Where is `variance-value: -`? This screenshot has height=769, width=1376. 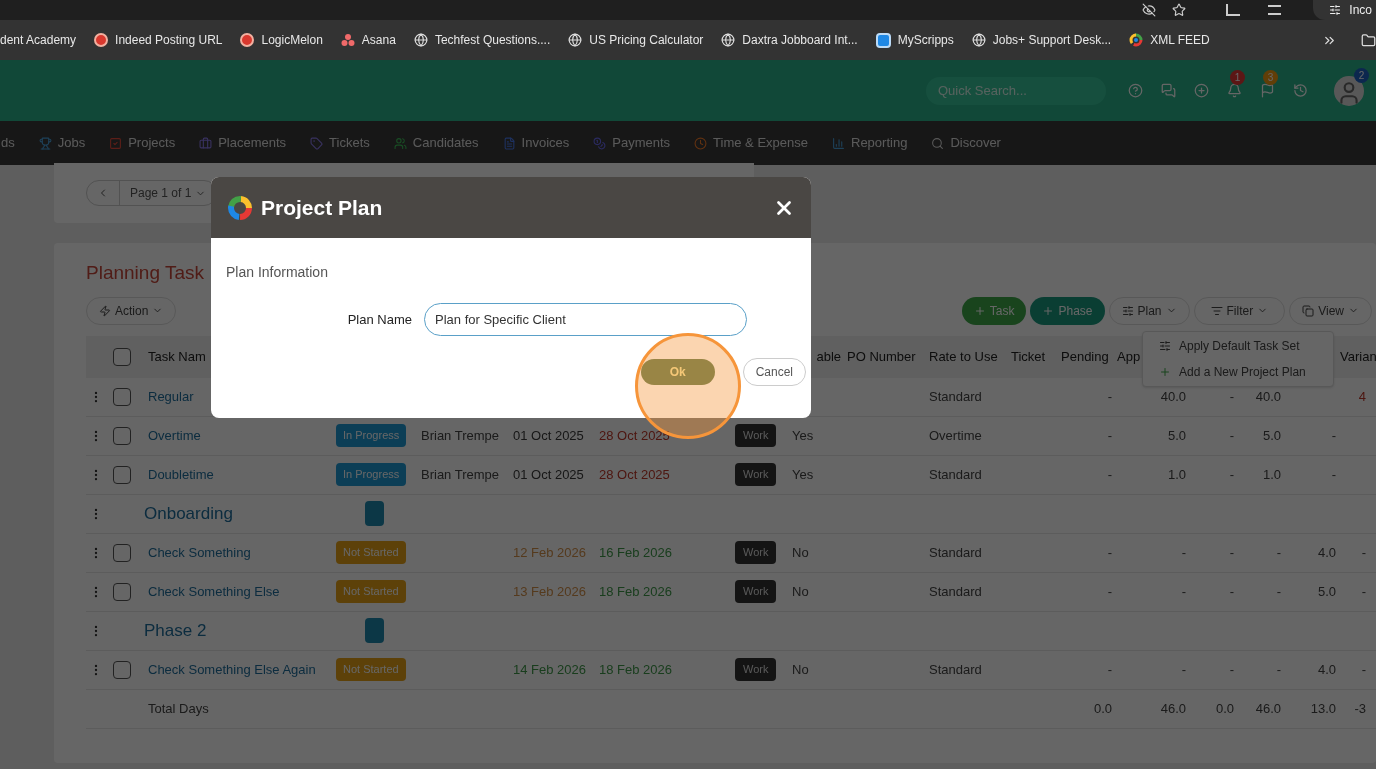 variance-value: - is located at coordinates (1363, 552).